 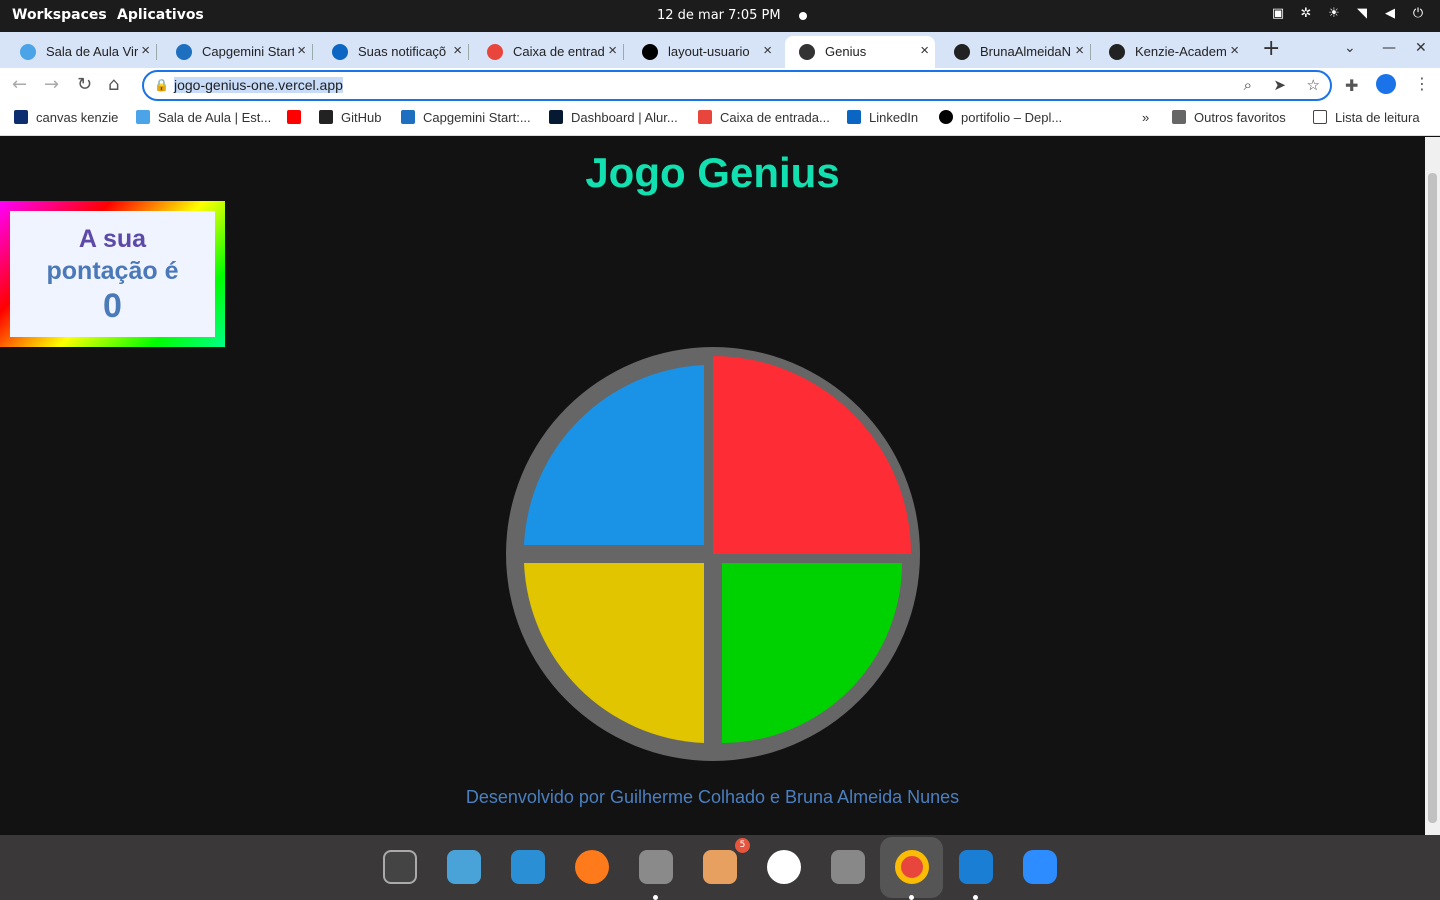 What do you see at coordinates (1350, 48) in the screenshot?
I see `tab-search-icon: ⌄` at bounding box center [1350, 48].